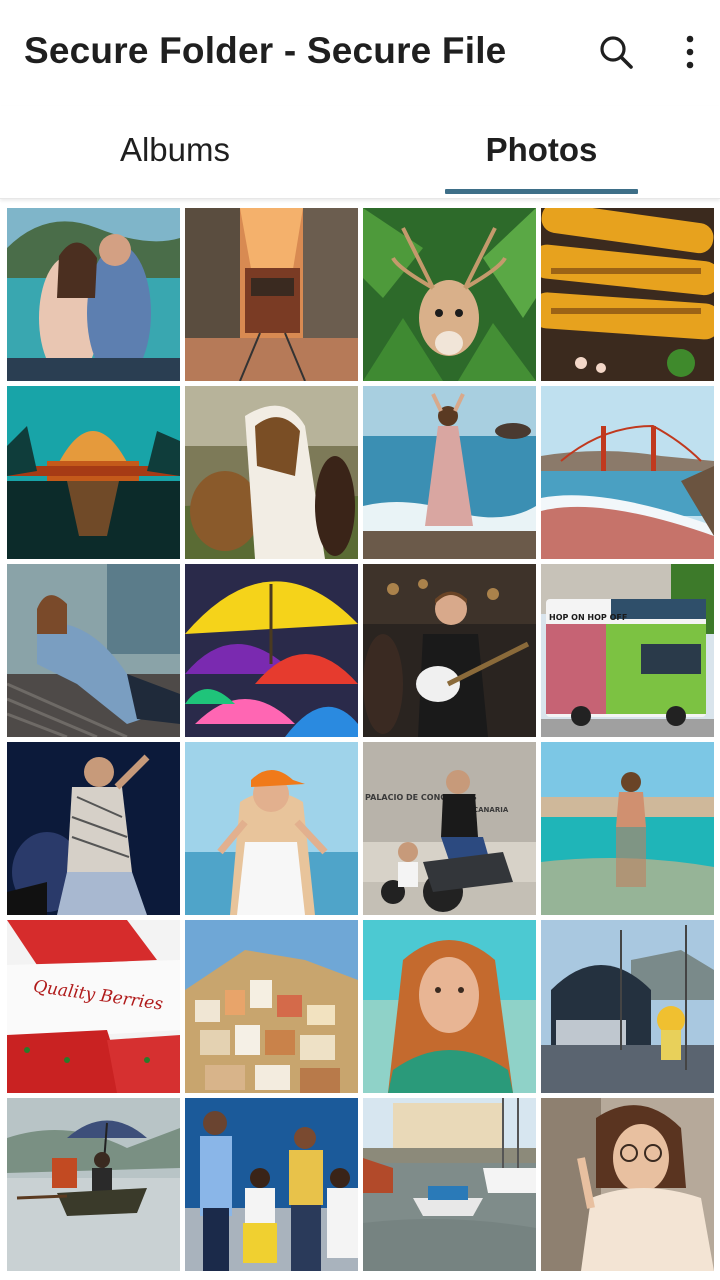  What do you see at coordinates (541, 150) in the screenshot?
I see `tab-photos: Photos` at bounding box center [541, 150].